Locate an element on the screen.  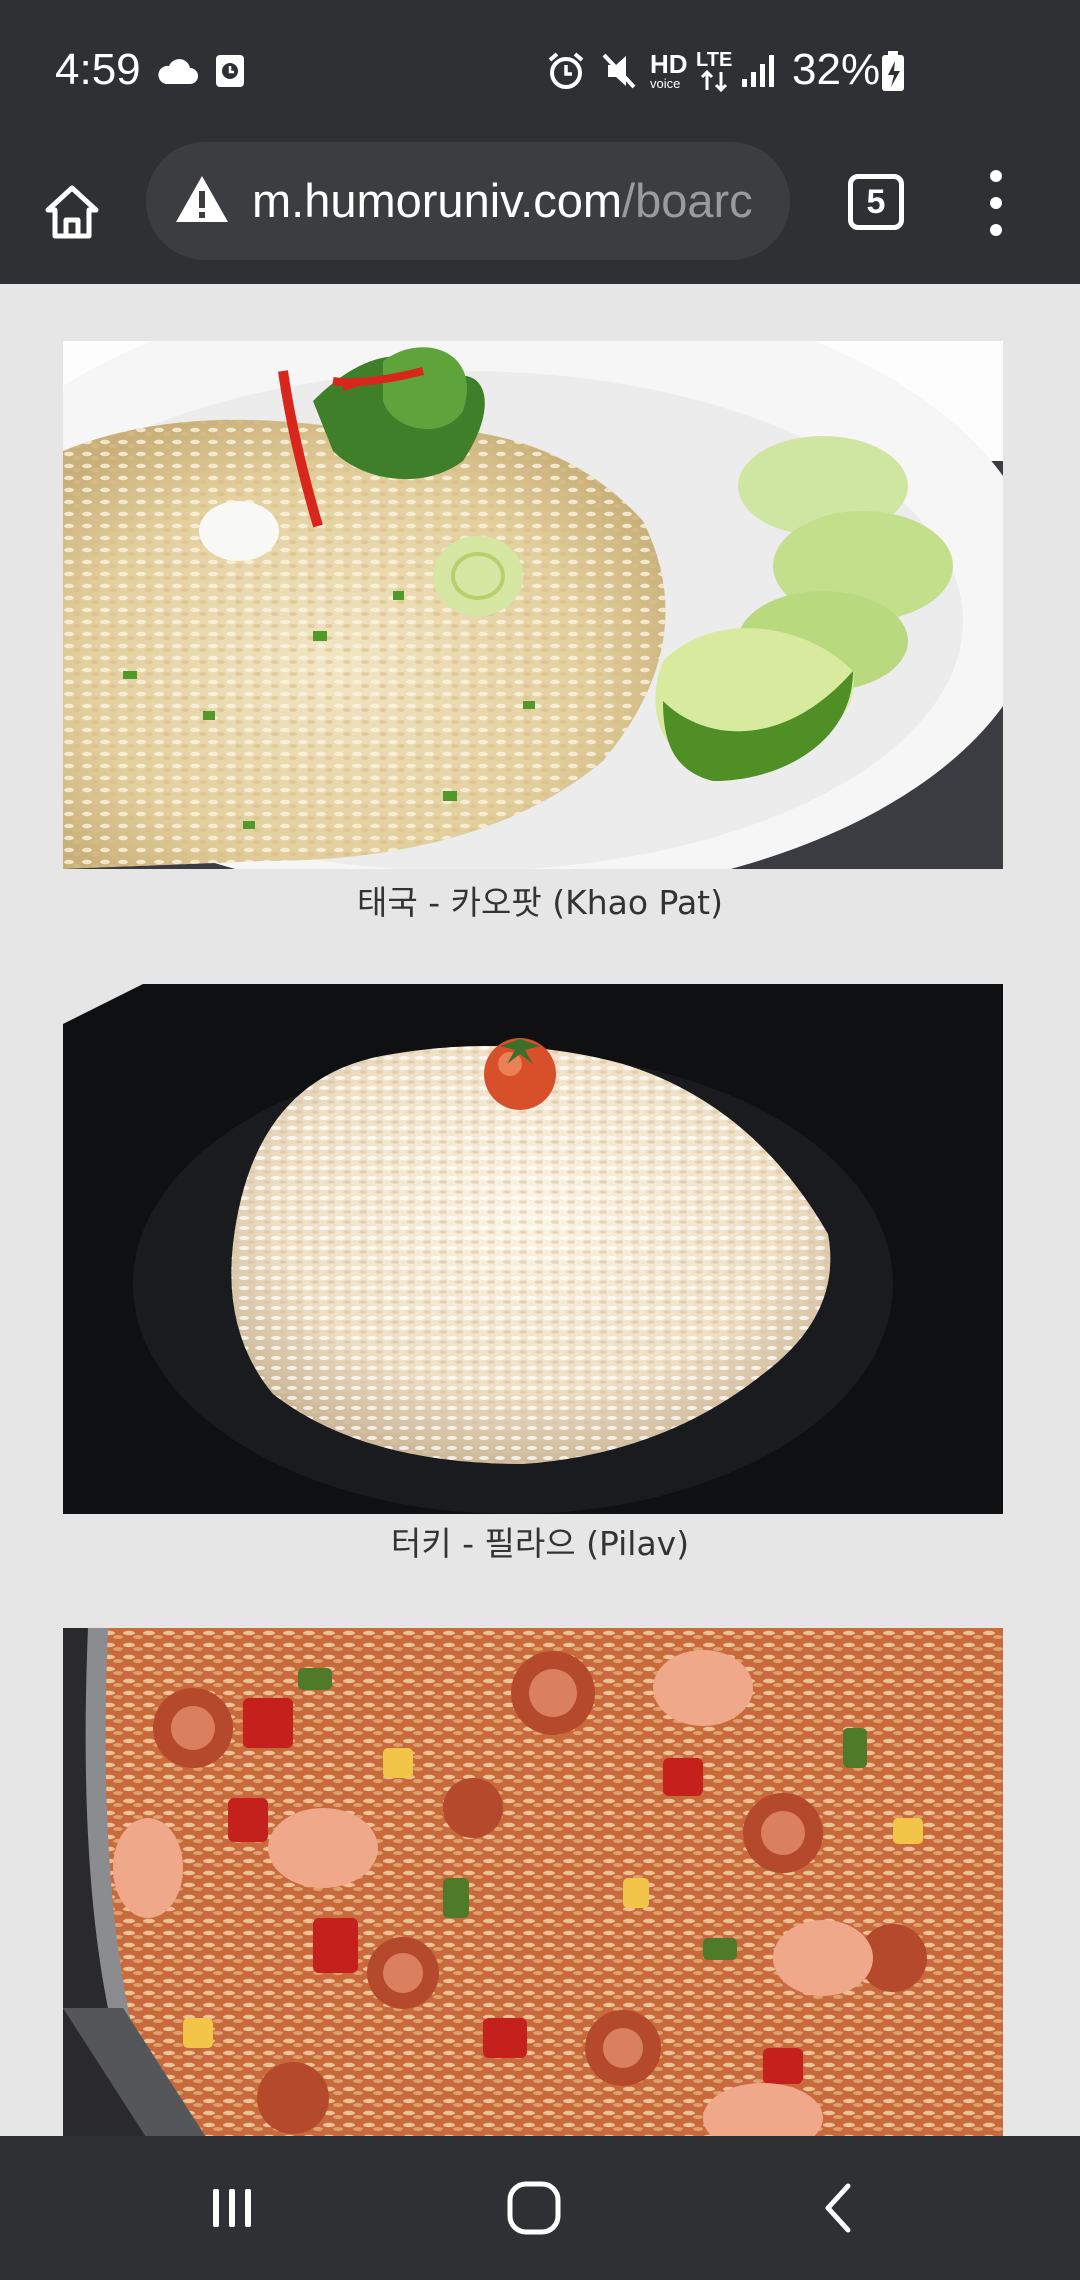
hd-label: HD is located at coordinates (669, 64).